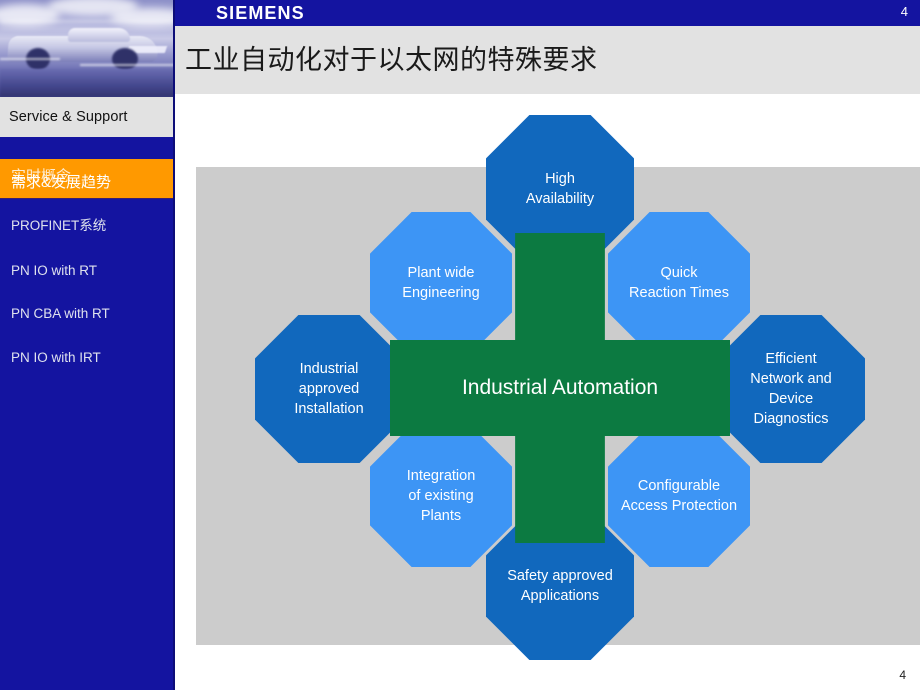 The width and height of the screenshot is (920, 690). I want to click on node-label: Industrial approved Installation, so click(328, 389).